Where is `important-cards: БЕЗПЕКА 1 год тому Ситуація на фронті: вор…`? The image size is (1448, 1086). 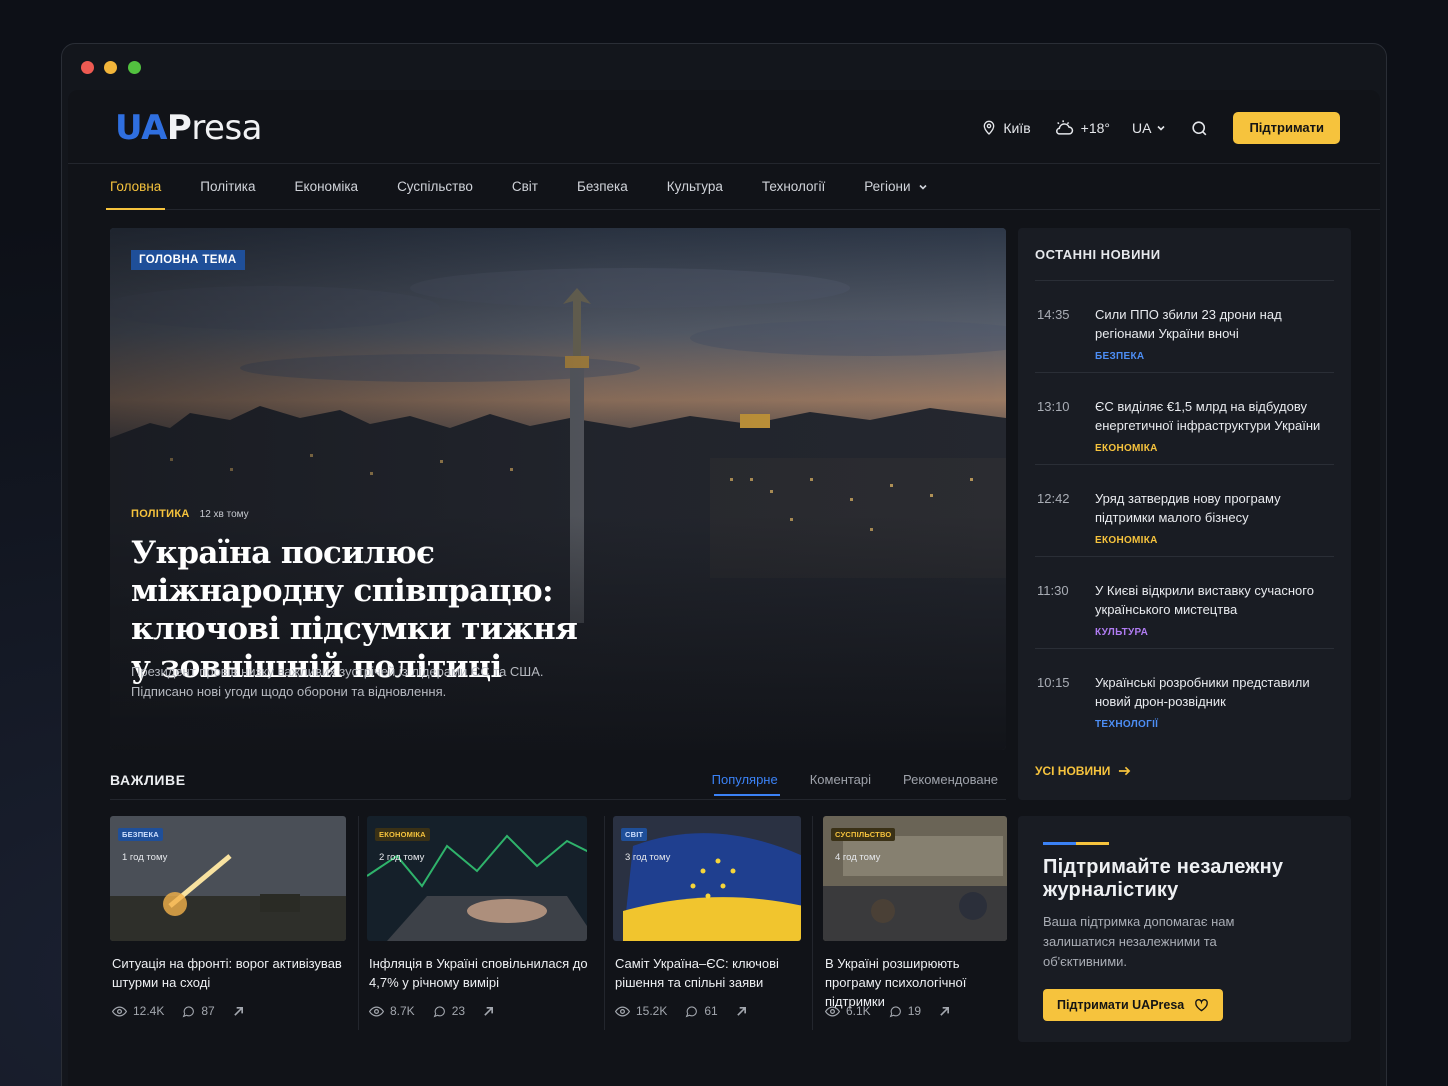
important-cards: БЕЗПЕКА 1 год тому Ситуація на фронті: вор… is located at coordinates (559, 926).